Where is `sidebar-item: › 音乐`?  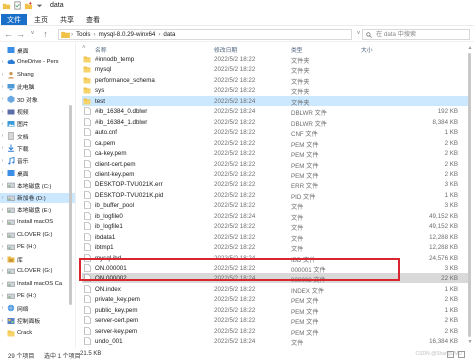 sidebar-item: › 音乐 is located at coordinates (37, 161).